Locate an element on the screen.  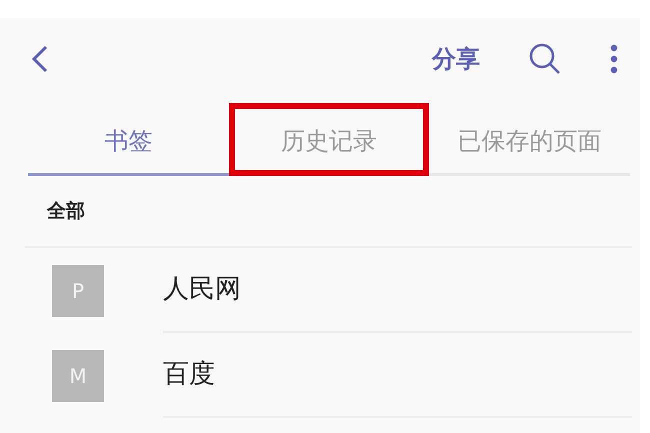
site-letter-icon: M is located at coordinates (78, 376).